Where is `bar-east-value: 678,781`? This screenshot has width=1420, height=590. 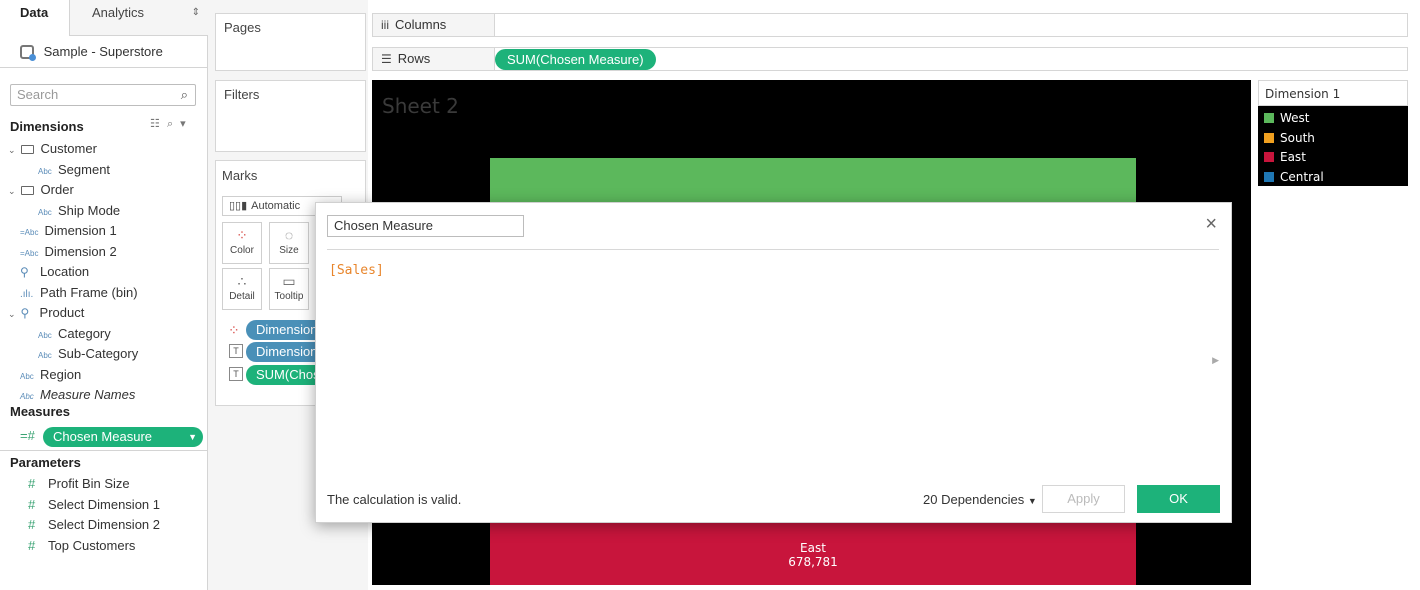
bar-east-value: 678,781 is located at coordinates (813, 562).